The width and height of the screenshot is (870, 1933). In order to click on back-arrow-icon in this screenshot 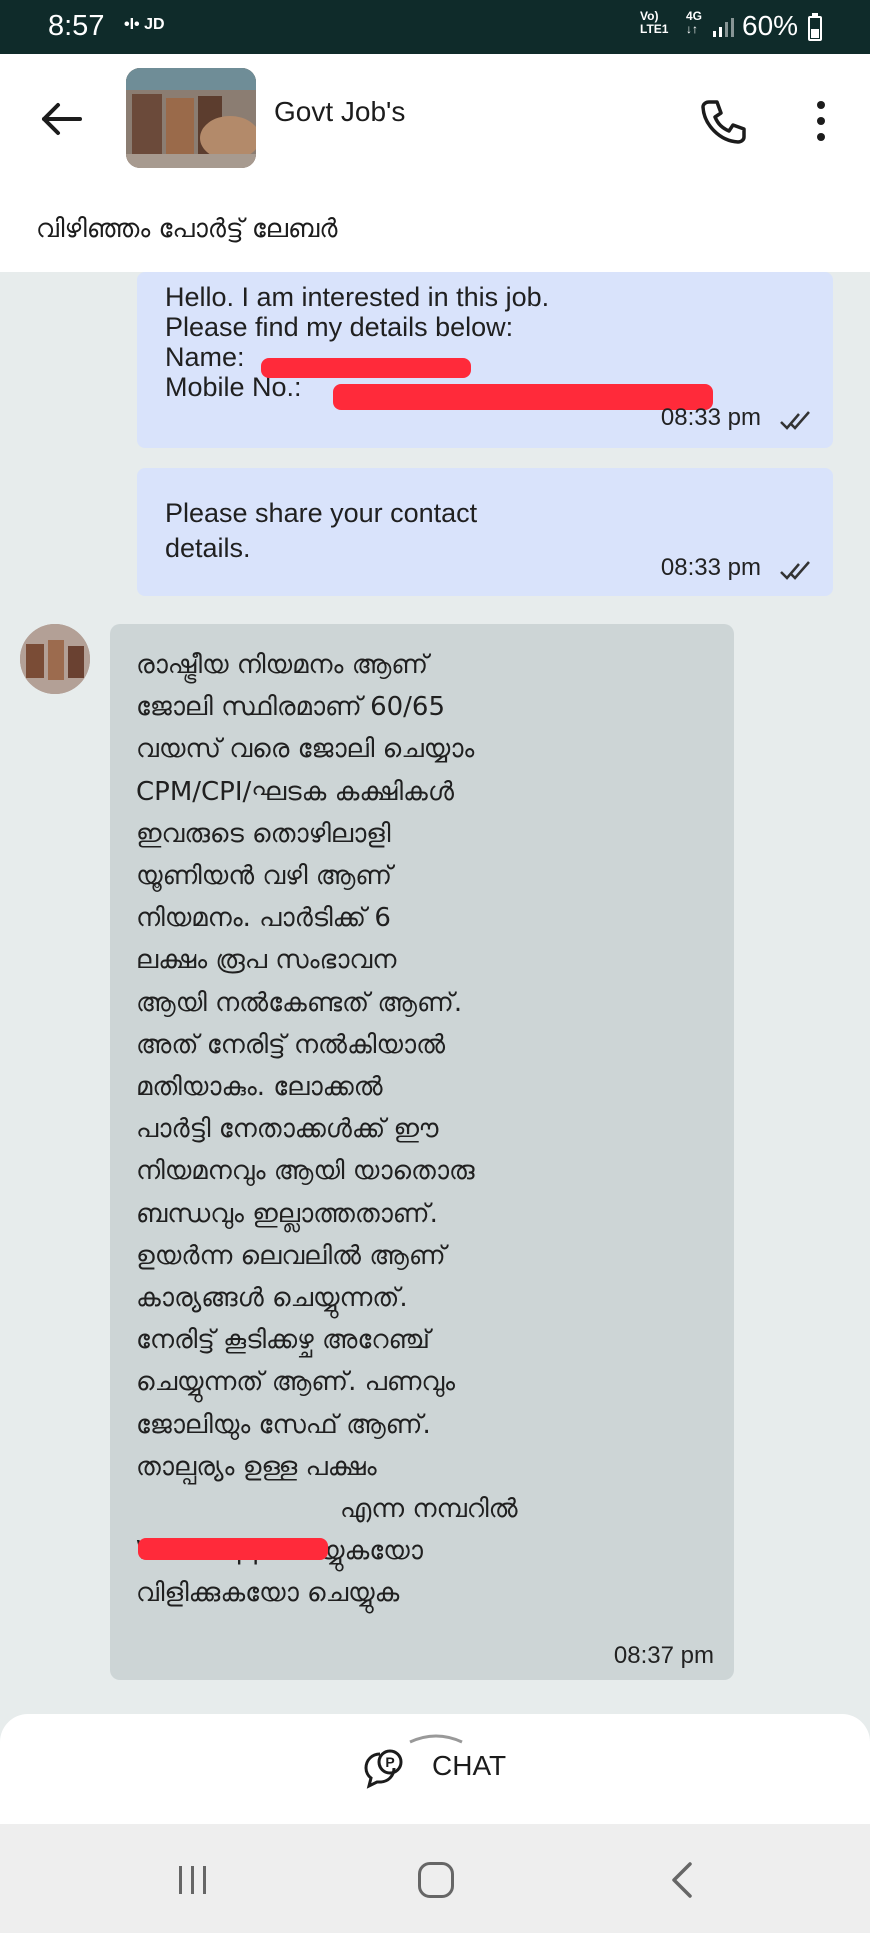, I will do `click(61, 119)`.